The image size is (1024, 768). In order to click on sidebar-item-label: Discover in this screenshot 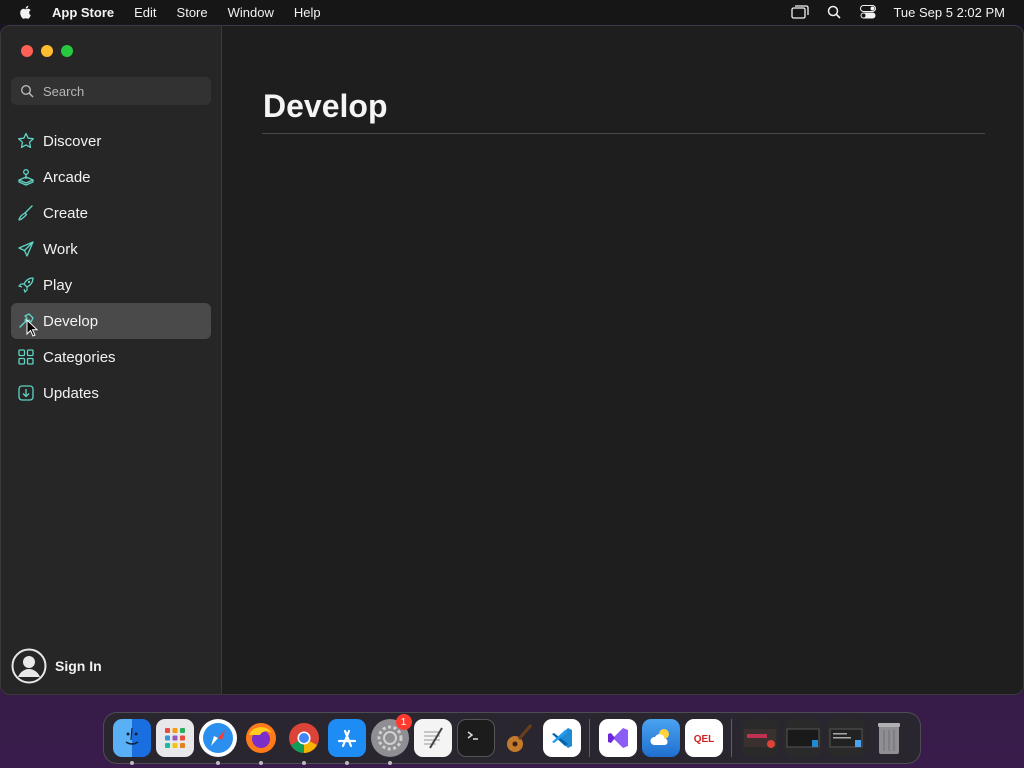, I will do `click(72, 141)`.